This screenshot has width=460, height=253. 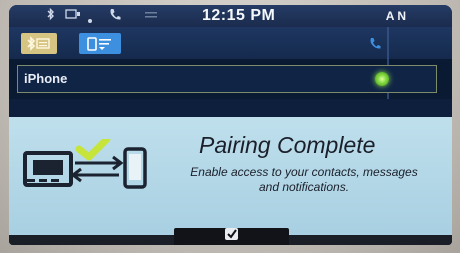 What do you see at coordinates (304, 172) in the screenshot?
I see `dialog-message-line-1: Enable access to your contacts, messages` at bounding box center [304, 172].